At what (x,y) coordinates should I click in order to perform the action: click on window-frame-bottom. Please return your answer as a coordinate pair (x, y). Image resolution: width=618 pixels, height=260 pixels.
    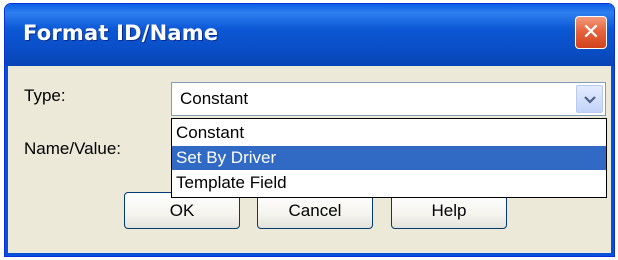
    Looking at the image, I should click on (309, 254).